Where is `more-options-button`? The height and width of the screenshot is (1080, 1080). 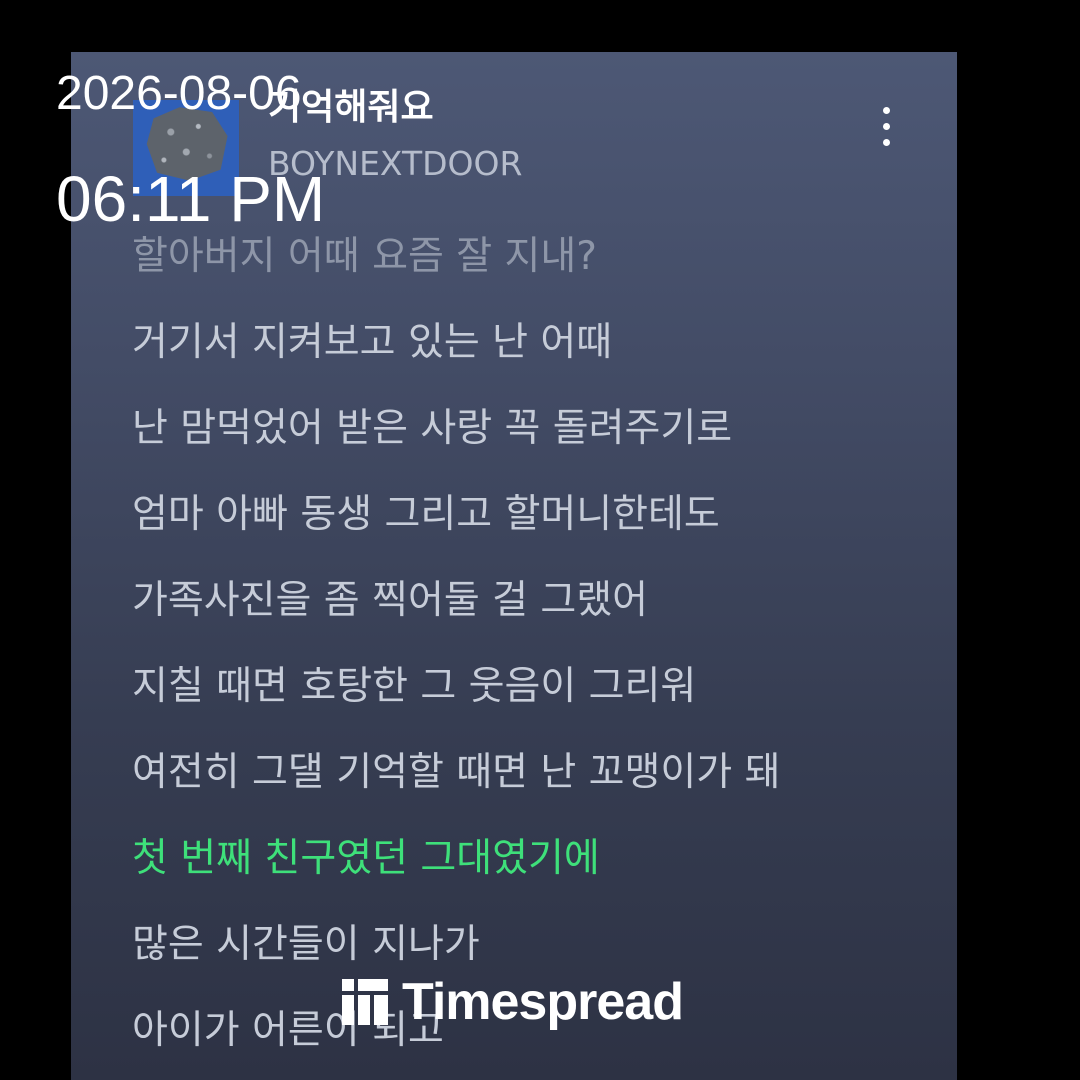 more-options-button is located at coordinates (886, 126).